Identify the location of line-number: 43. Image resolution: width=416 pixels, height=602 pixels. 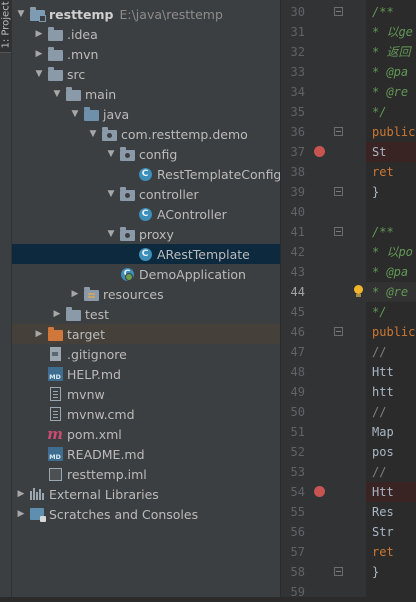
(297, 272).